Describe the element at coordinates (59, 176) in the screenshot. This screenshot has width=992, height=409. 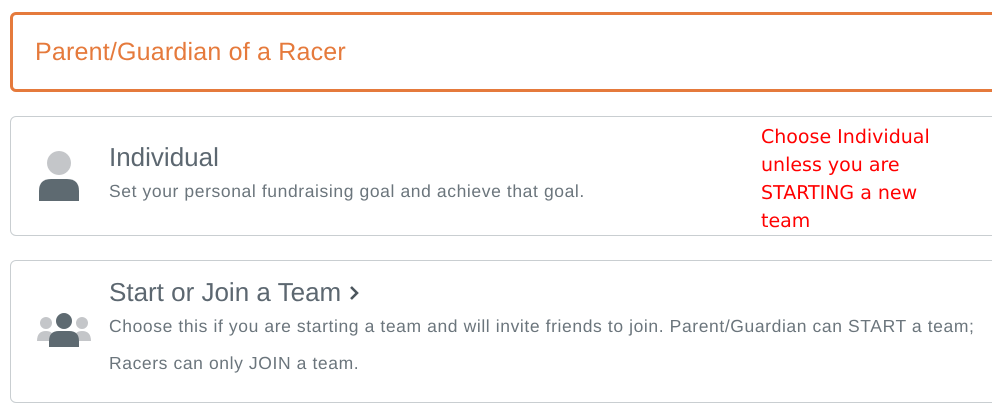
I see `person-icon` at that location.